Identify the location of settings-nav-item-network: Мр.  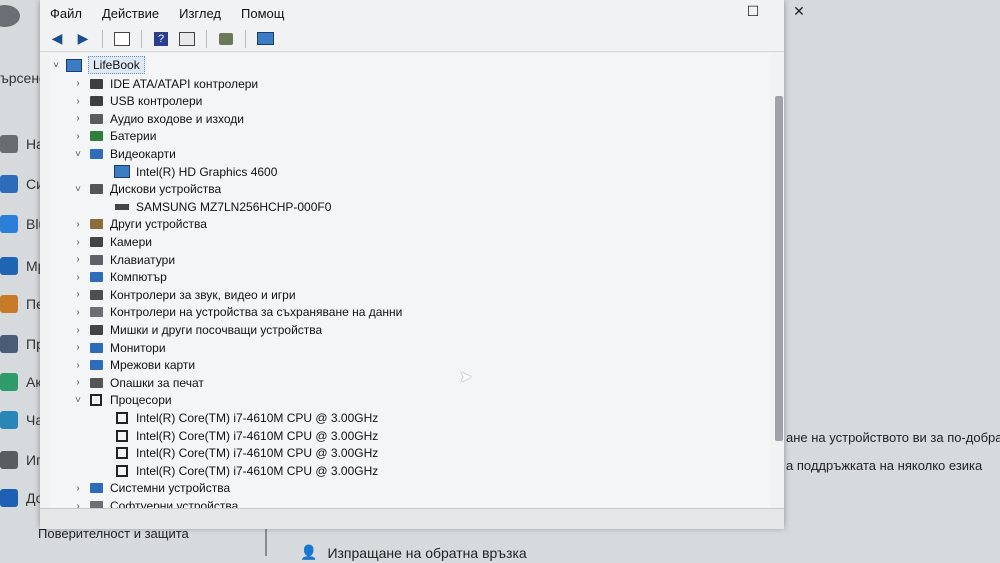
(22, 266).